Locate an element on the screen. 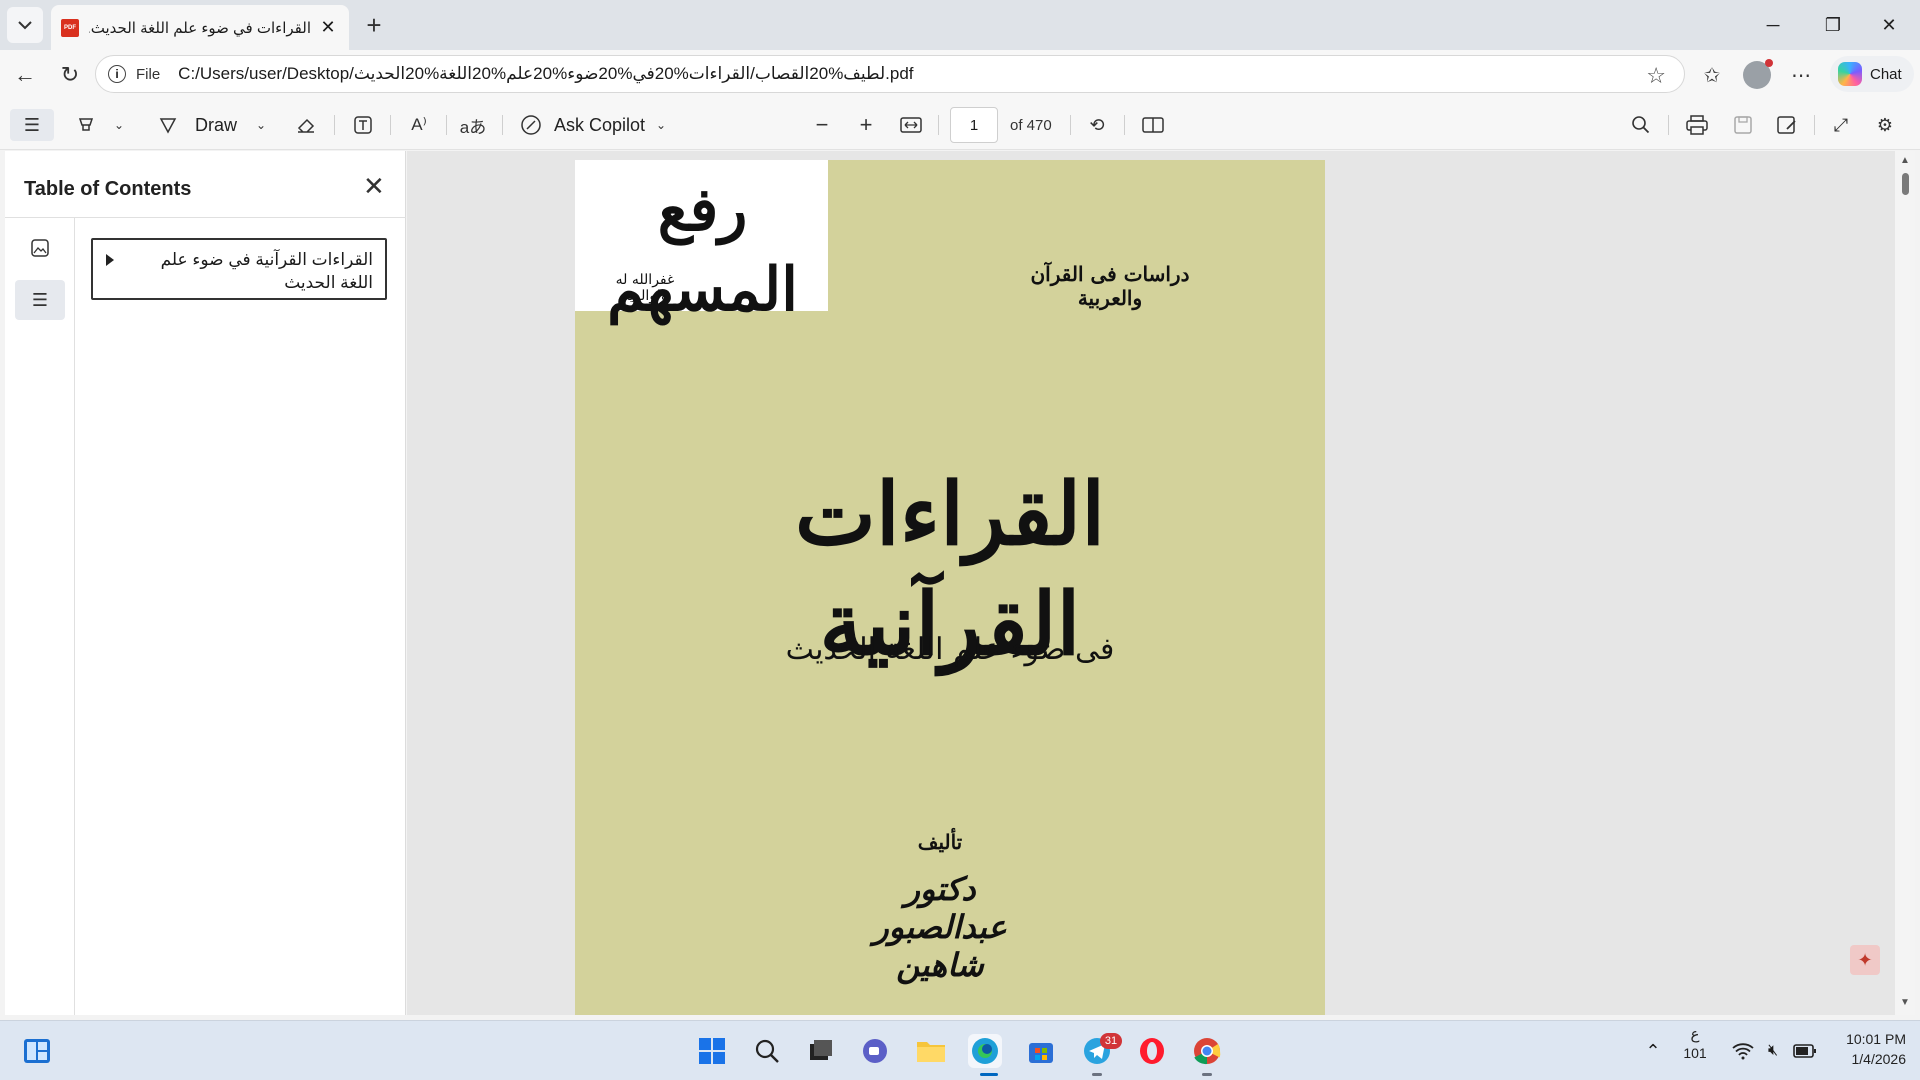 Image resolution: width=1920 pixels, height=1080 pixels. restore-icon: ❐ is located at coordinates (1833, 25).